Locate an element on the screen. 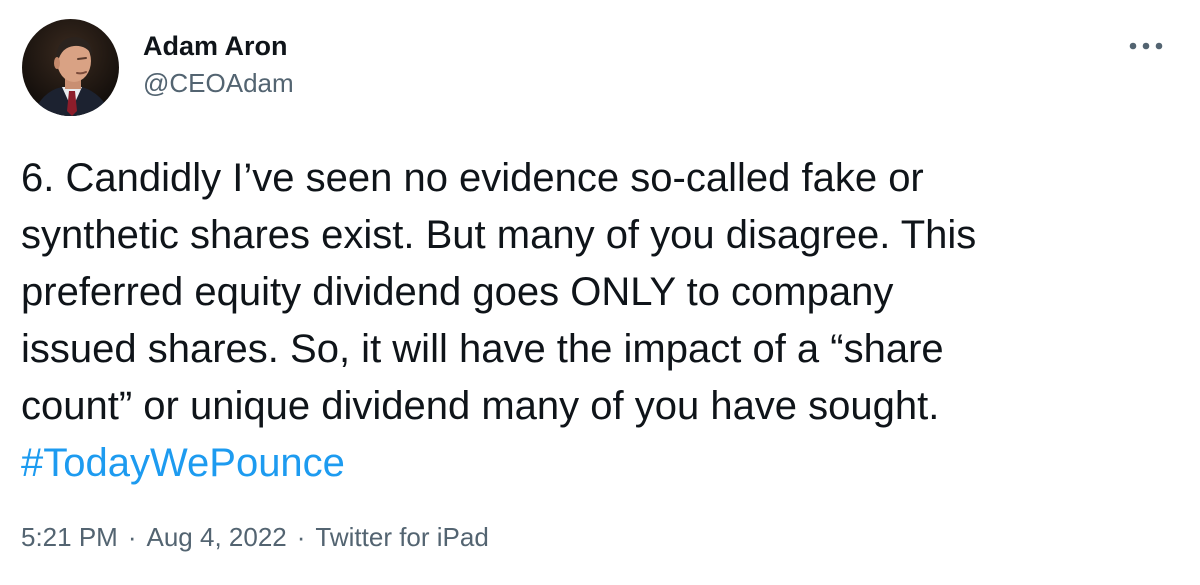 The width and height of the screenshot is (1200, 585). tweet-meta: 5:21 PM · Aug 4, 2022 · Twitter for iPad is located at coordinates (255, 537).